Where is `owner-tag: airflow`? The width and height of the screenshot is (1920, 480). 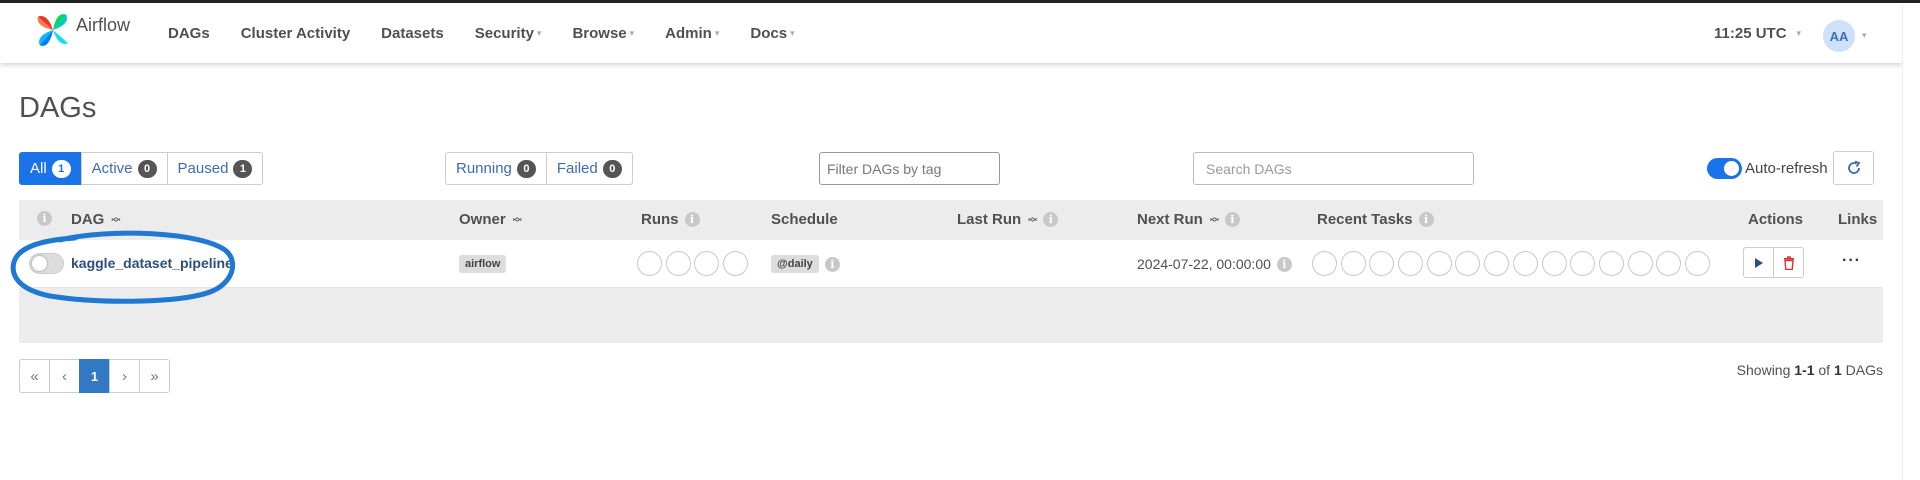 owner-tag: airflow is located at coordinates (483, 264).